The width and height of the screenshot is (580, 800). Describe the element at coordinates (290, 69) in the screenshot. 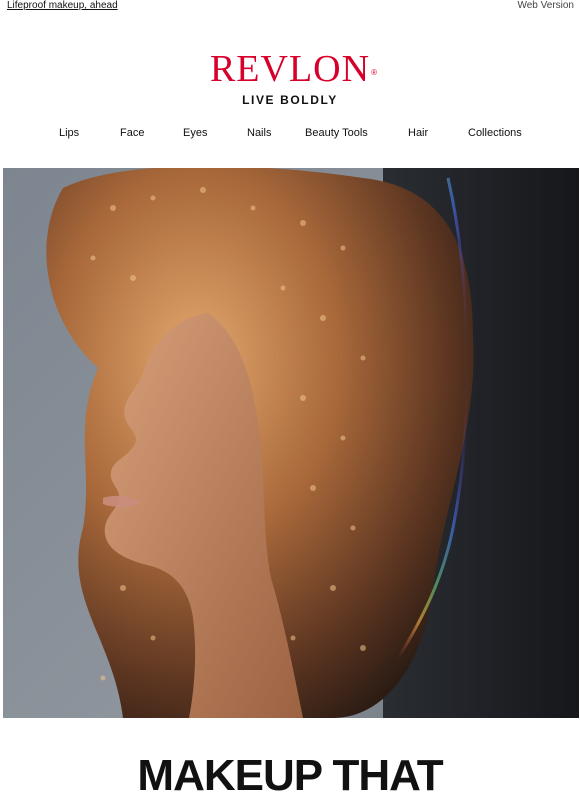

I see `brand-name: REVLON` at that location.